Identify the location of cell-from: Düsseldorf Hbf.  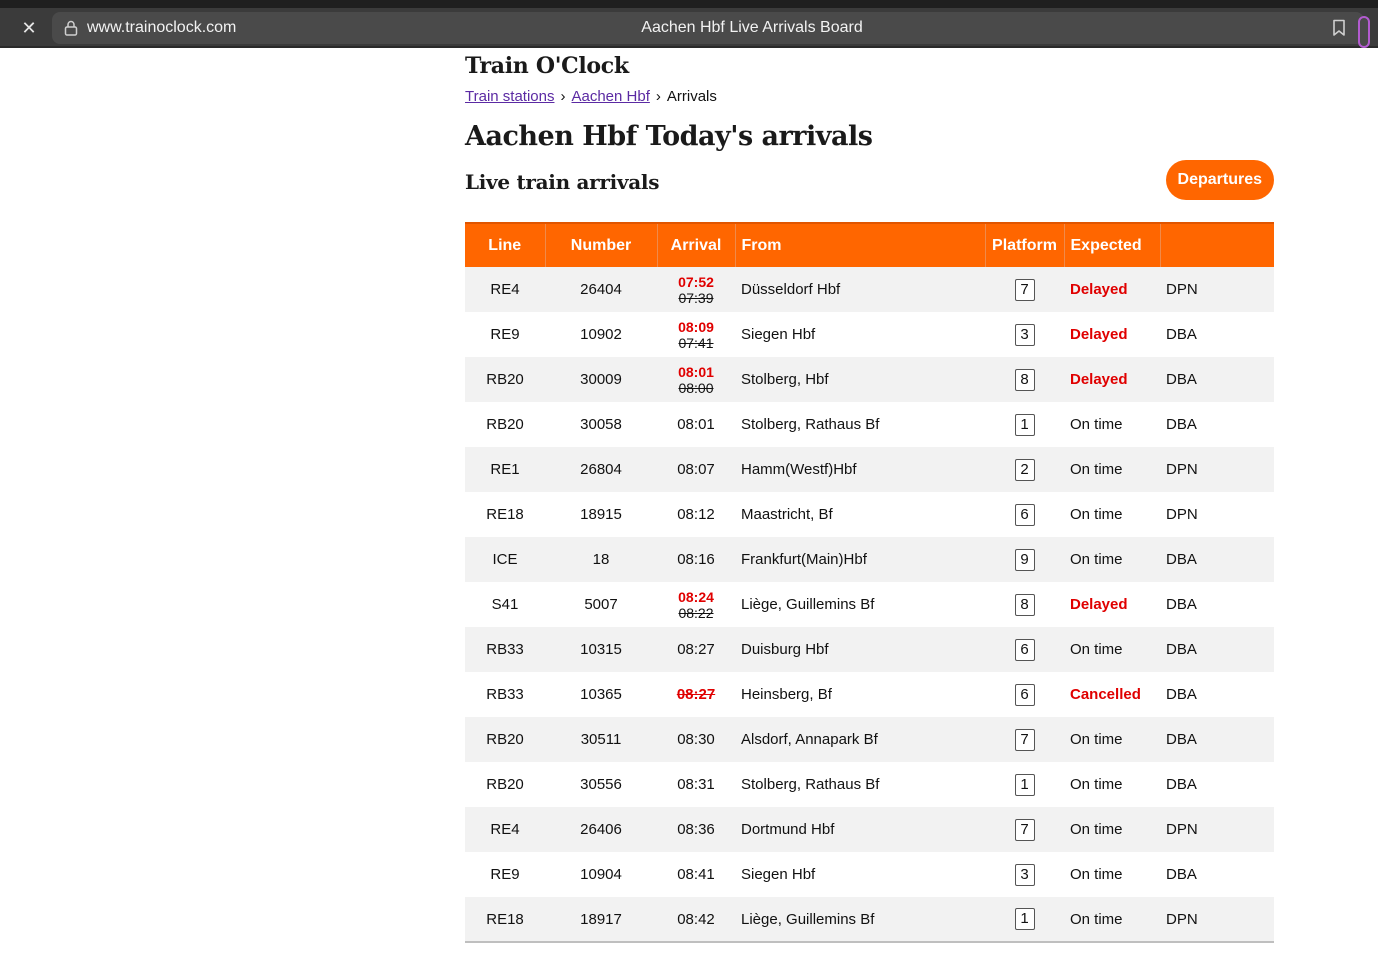
(860, 289).